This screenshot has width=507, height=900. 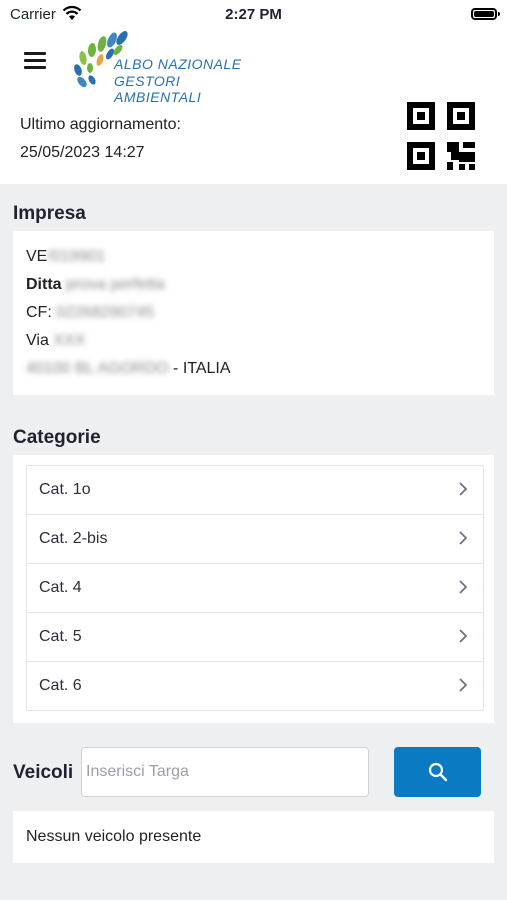 What do you see at coordinates (49, 213) in the screenshot?
I see `impresa-title: Impresa` at bounding box center [49, 213].